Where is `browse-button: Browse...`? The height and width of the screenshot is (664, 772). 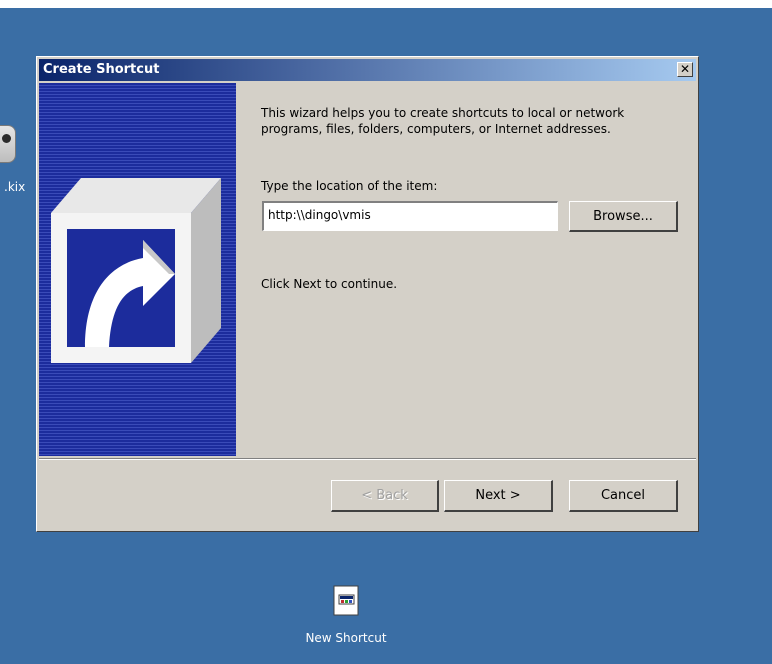 browse-button: Browse... is located at coordinates (623, 216).